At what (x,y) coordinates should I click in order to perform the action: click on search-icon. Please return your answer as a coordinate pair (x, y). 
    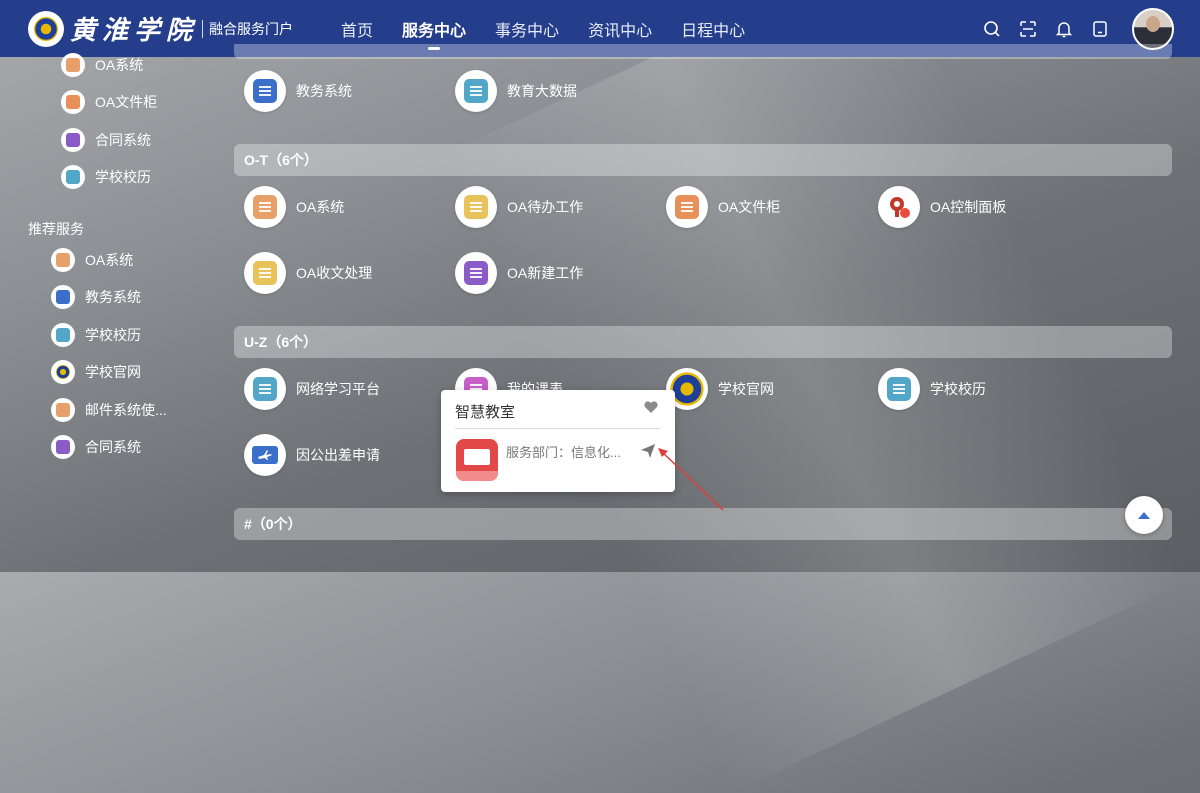
    Looking at the image, I should click on (992, 29).